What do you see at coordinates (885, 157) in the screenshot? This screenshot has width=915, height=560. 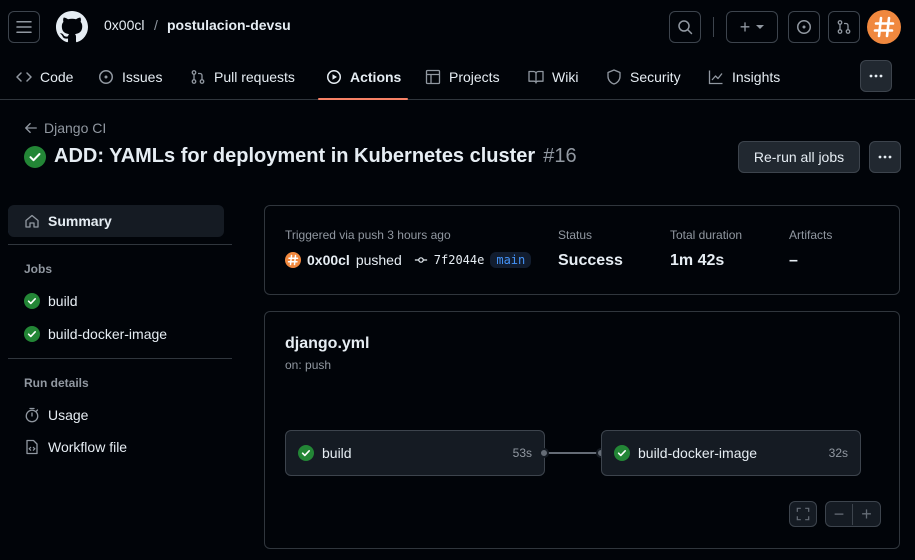 I see `run-more-button` at bounding box center [885, 157].